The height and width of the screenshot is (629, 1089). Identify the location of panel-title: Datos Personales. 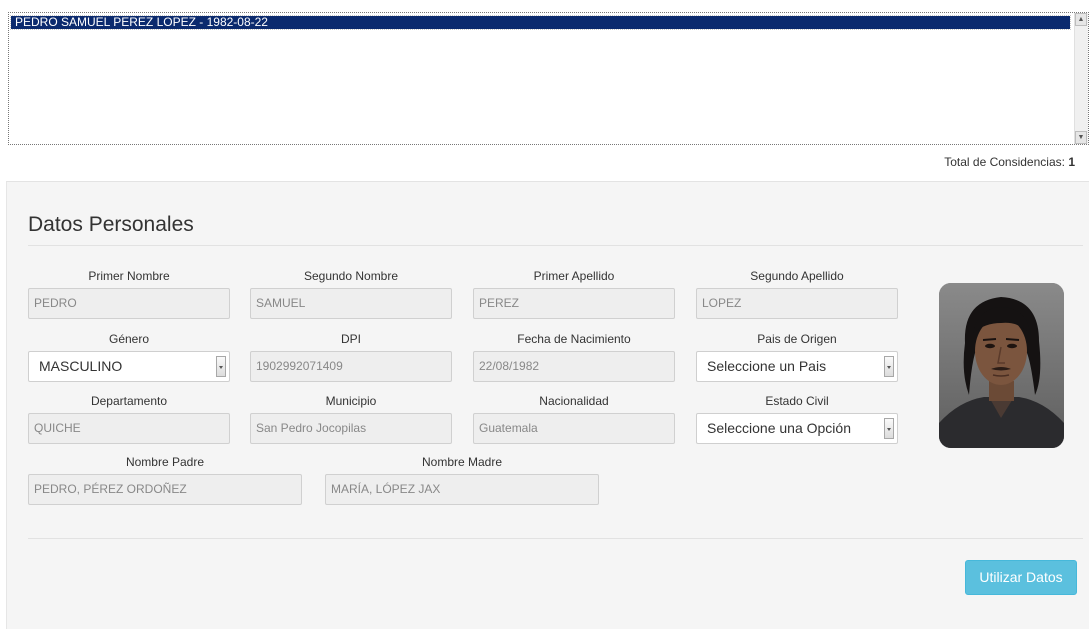
(111, 224).